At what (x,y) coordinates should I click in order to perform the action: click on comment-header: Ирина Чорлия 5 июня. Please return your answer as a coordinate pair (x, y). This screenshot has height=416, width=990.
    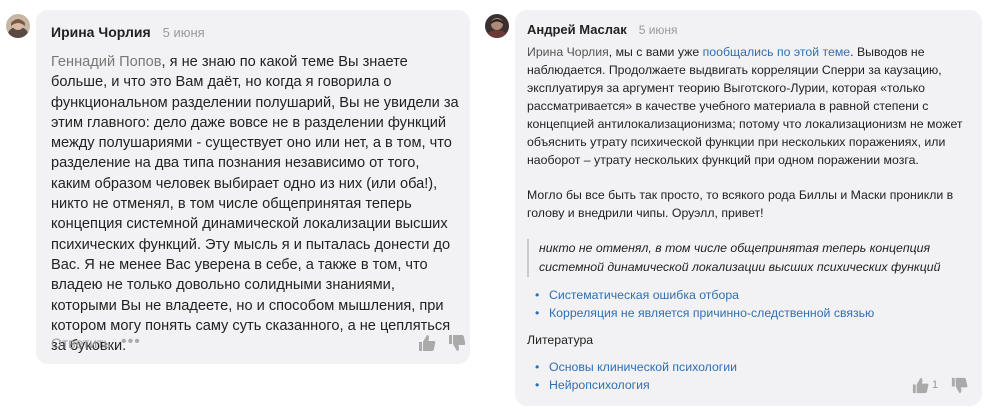
    Looking at the image, I should click on (128, 32).